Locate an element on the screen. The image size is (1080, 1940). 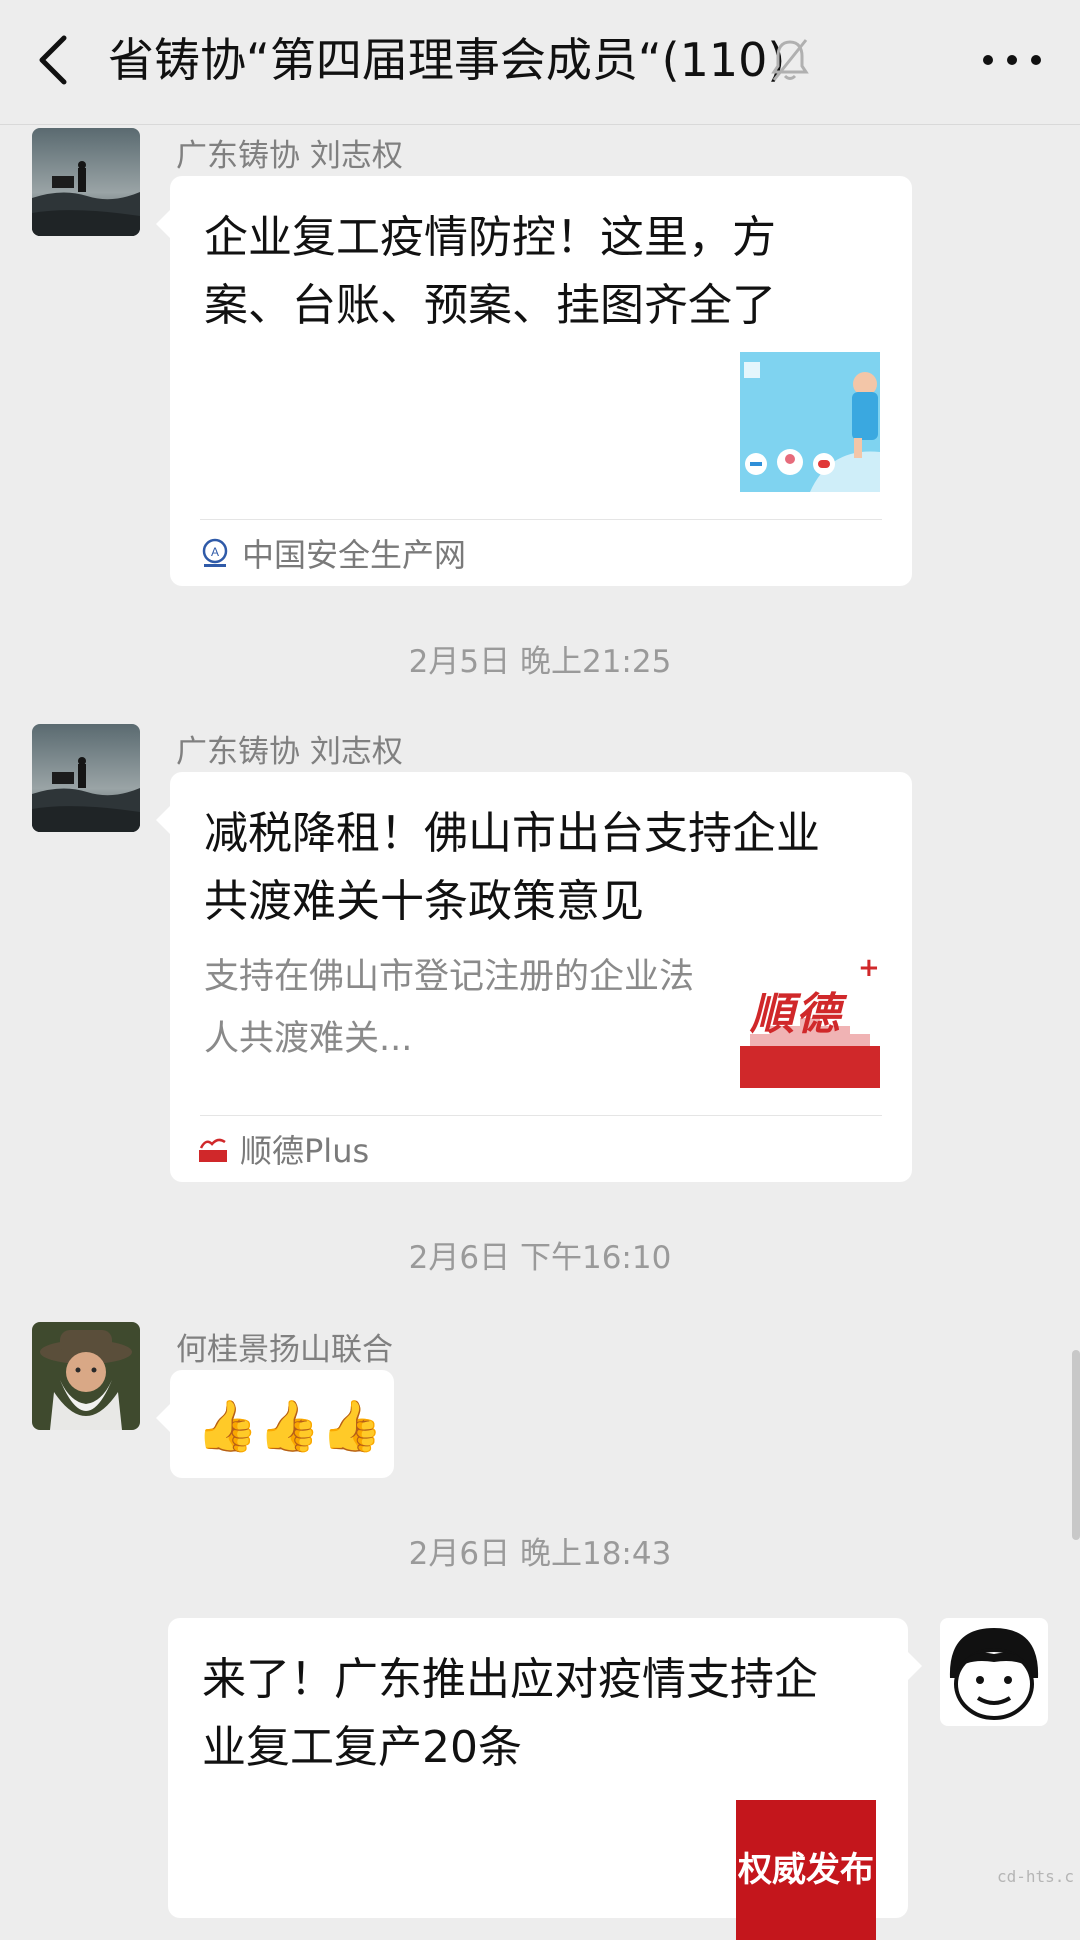
card-thumbnail is located at coordinates (810, 422).